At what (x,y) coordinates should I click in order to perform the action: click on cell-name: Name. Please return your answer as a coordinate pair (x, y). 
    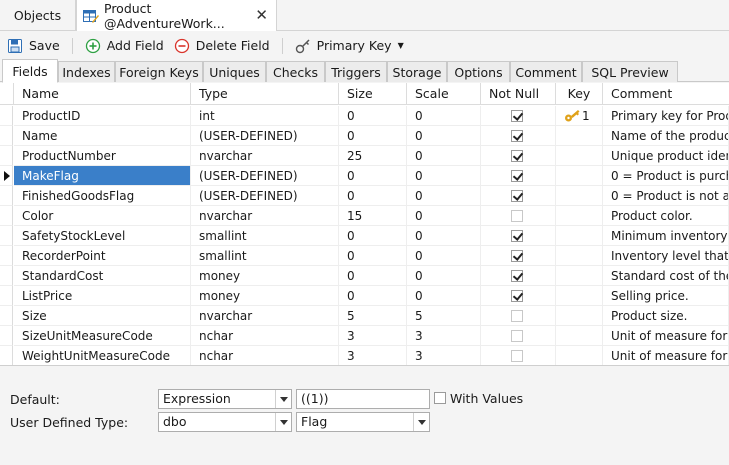
    Looking at the image, I should click on (102, 136).